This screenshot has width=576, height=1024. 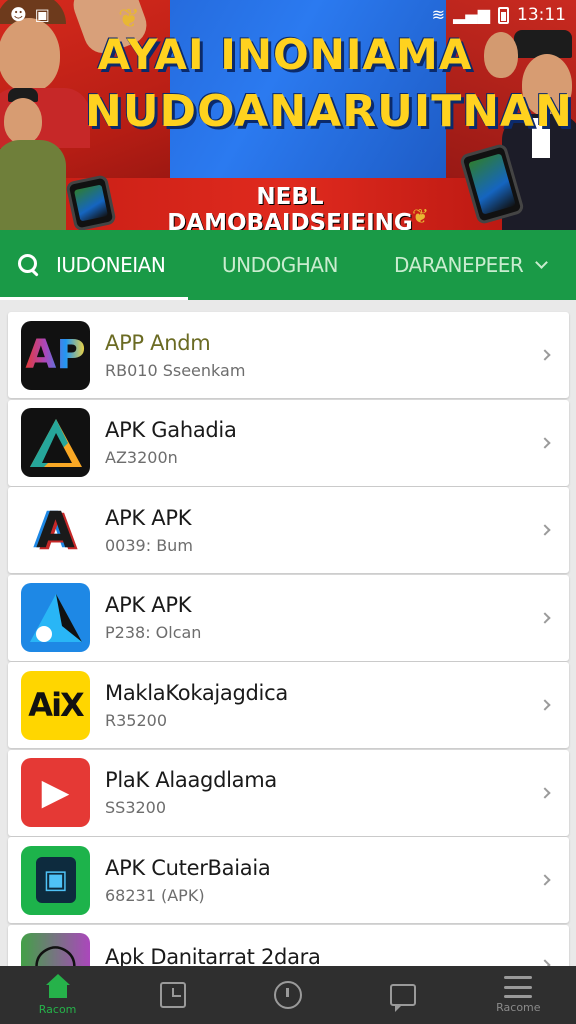 What do you see at coordinates (503, 15) in the screenshot?
I see `battery-icon` at bounding box center [503, 15].